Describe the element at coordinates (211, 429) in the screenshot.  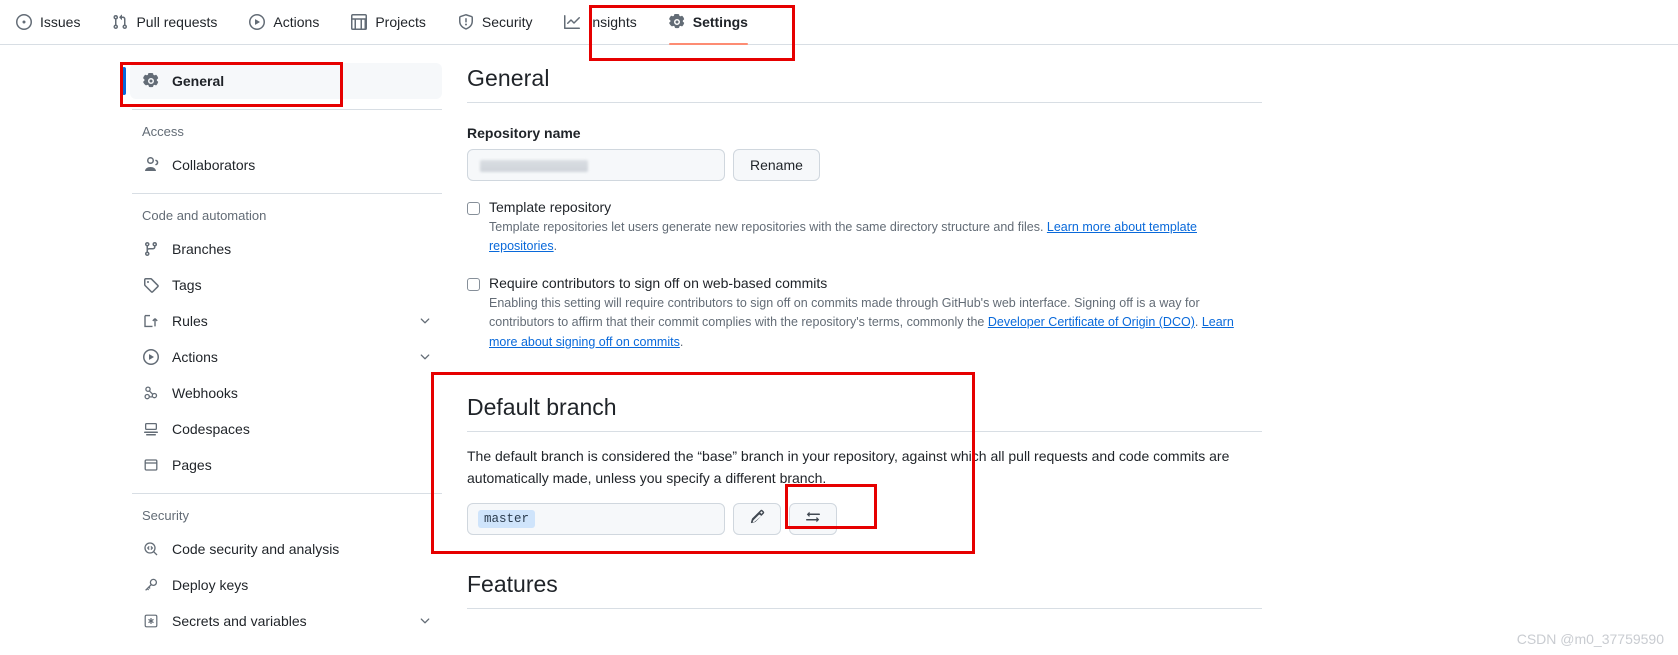
I see `sidebar-item-label: Codespaces` at that location.